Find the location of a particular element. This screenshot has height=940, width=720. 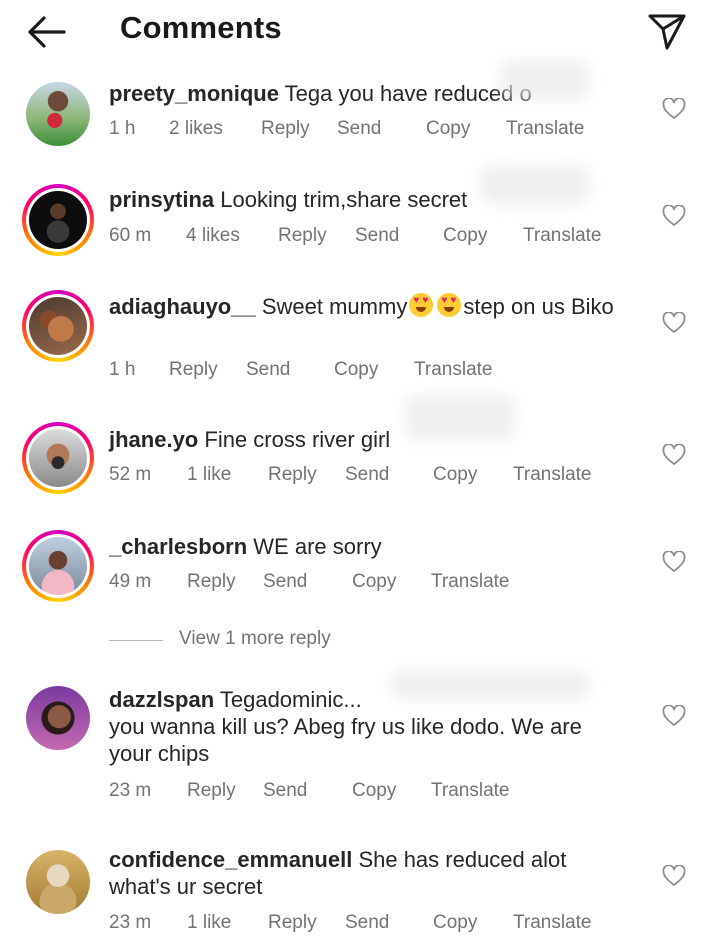

comment-body: Tega you have reduced o is located at coordinates (408, 93).